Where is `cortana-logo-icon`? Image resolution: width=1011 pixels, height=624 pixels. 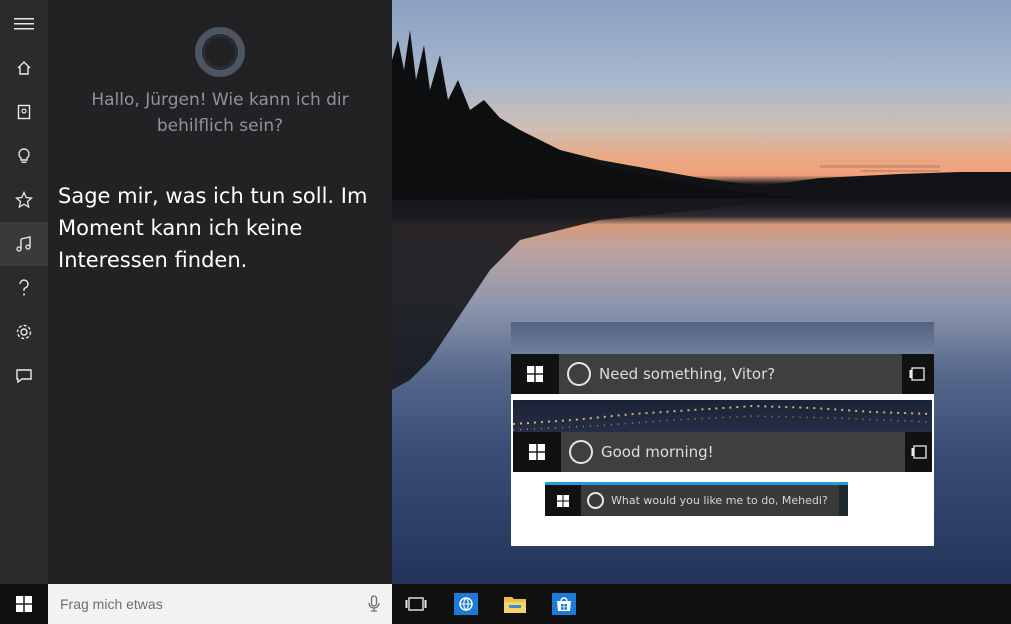 cortana-logo-icon is located at coordinates (220, 52).